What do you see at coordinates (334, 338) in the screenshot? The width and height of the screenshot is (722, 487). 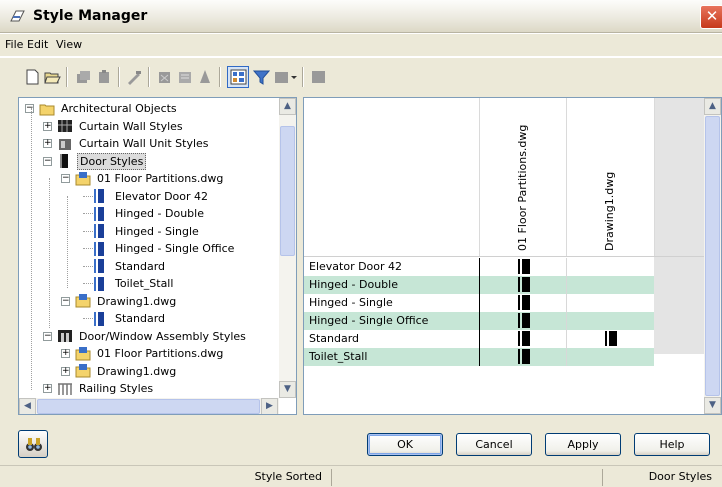 I see `grid-row-name: Standard` at bounding box center [334, 338].